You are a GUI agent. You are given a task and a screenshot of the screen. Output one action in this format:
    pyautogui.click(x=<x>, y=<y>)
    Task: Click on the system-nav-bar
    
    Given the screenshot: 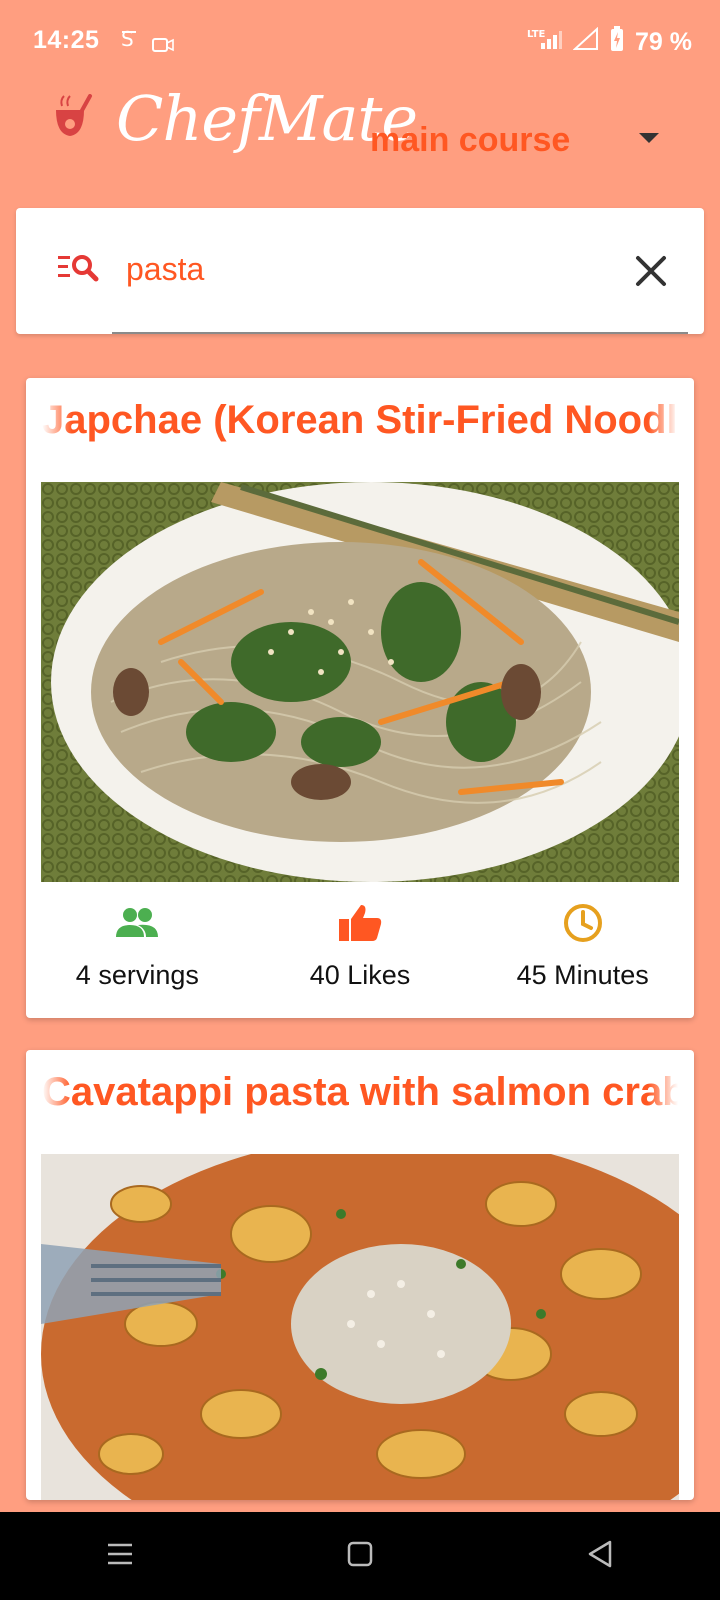 What is the action you would take?
    pyautogui.click(x=360, y=1556)
    